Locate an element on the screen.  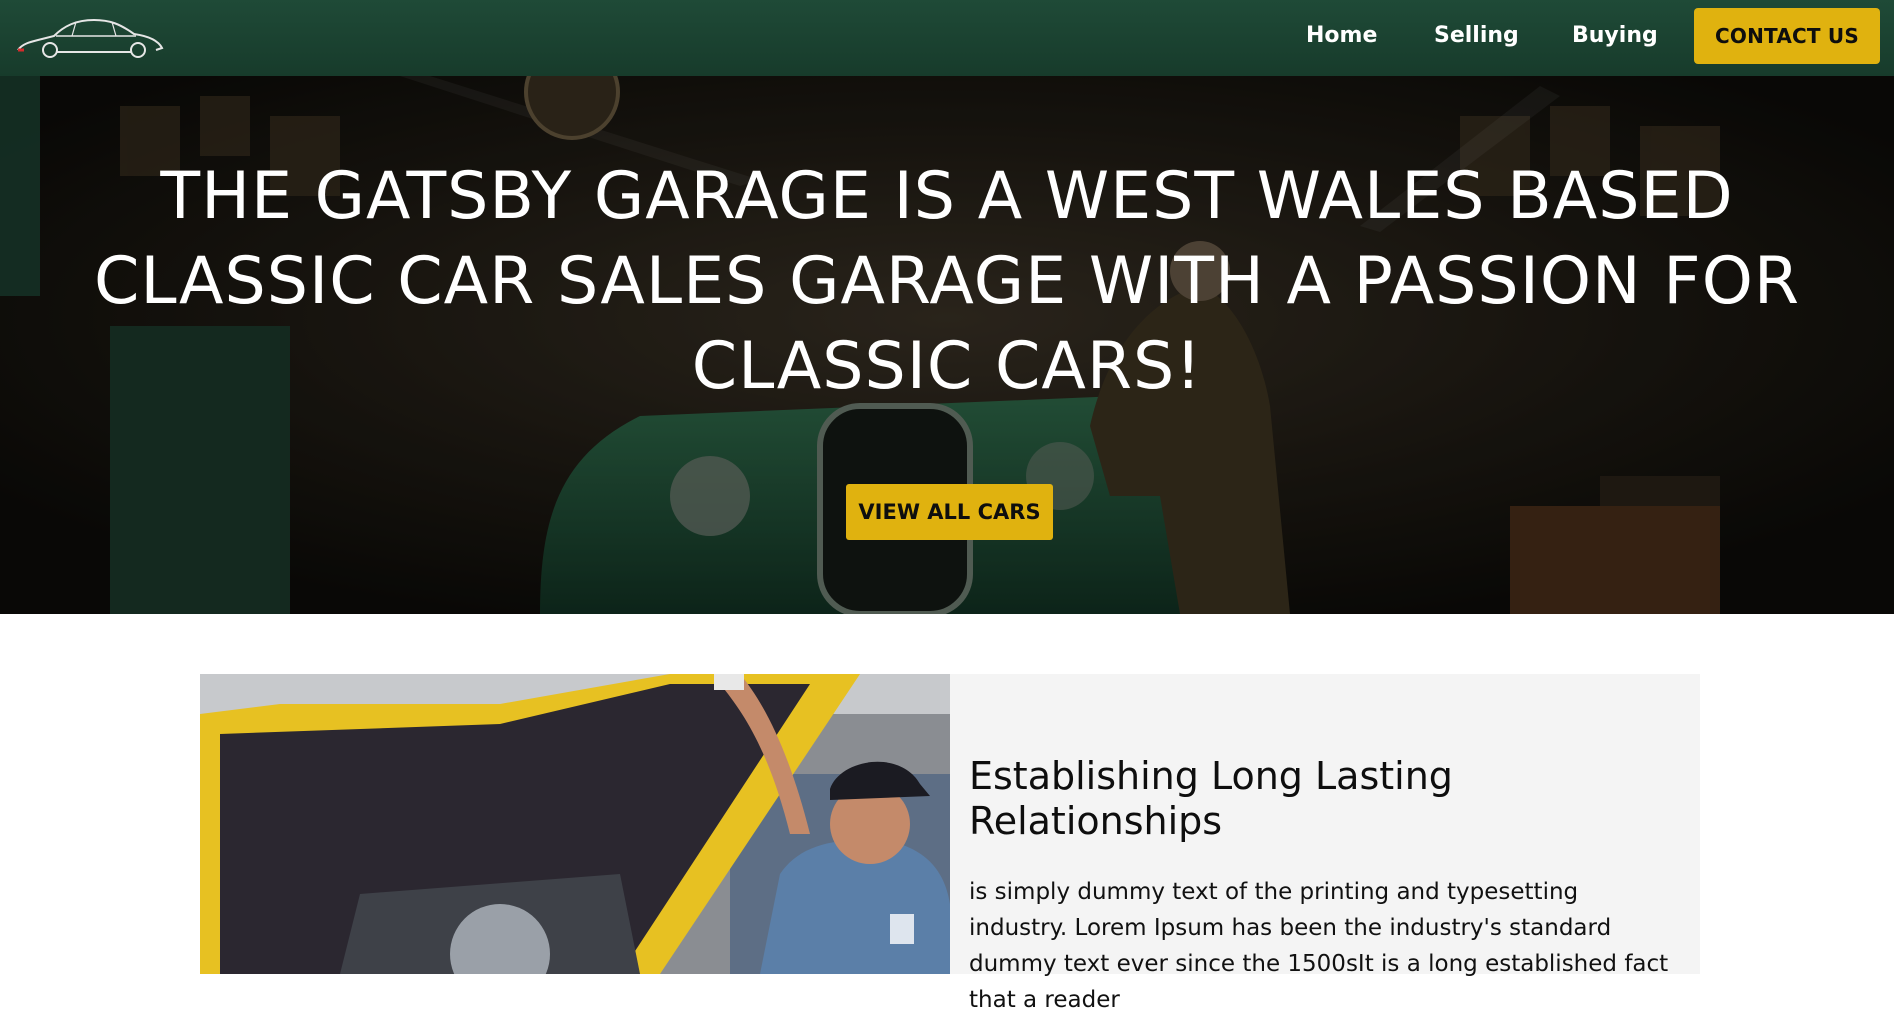
logo-link is located at coordinates (91, 35).